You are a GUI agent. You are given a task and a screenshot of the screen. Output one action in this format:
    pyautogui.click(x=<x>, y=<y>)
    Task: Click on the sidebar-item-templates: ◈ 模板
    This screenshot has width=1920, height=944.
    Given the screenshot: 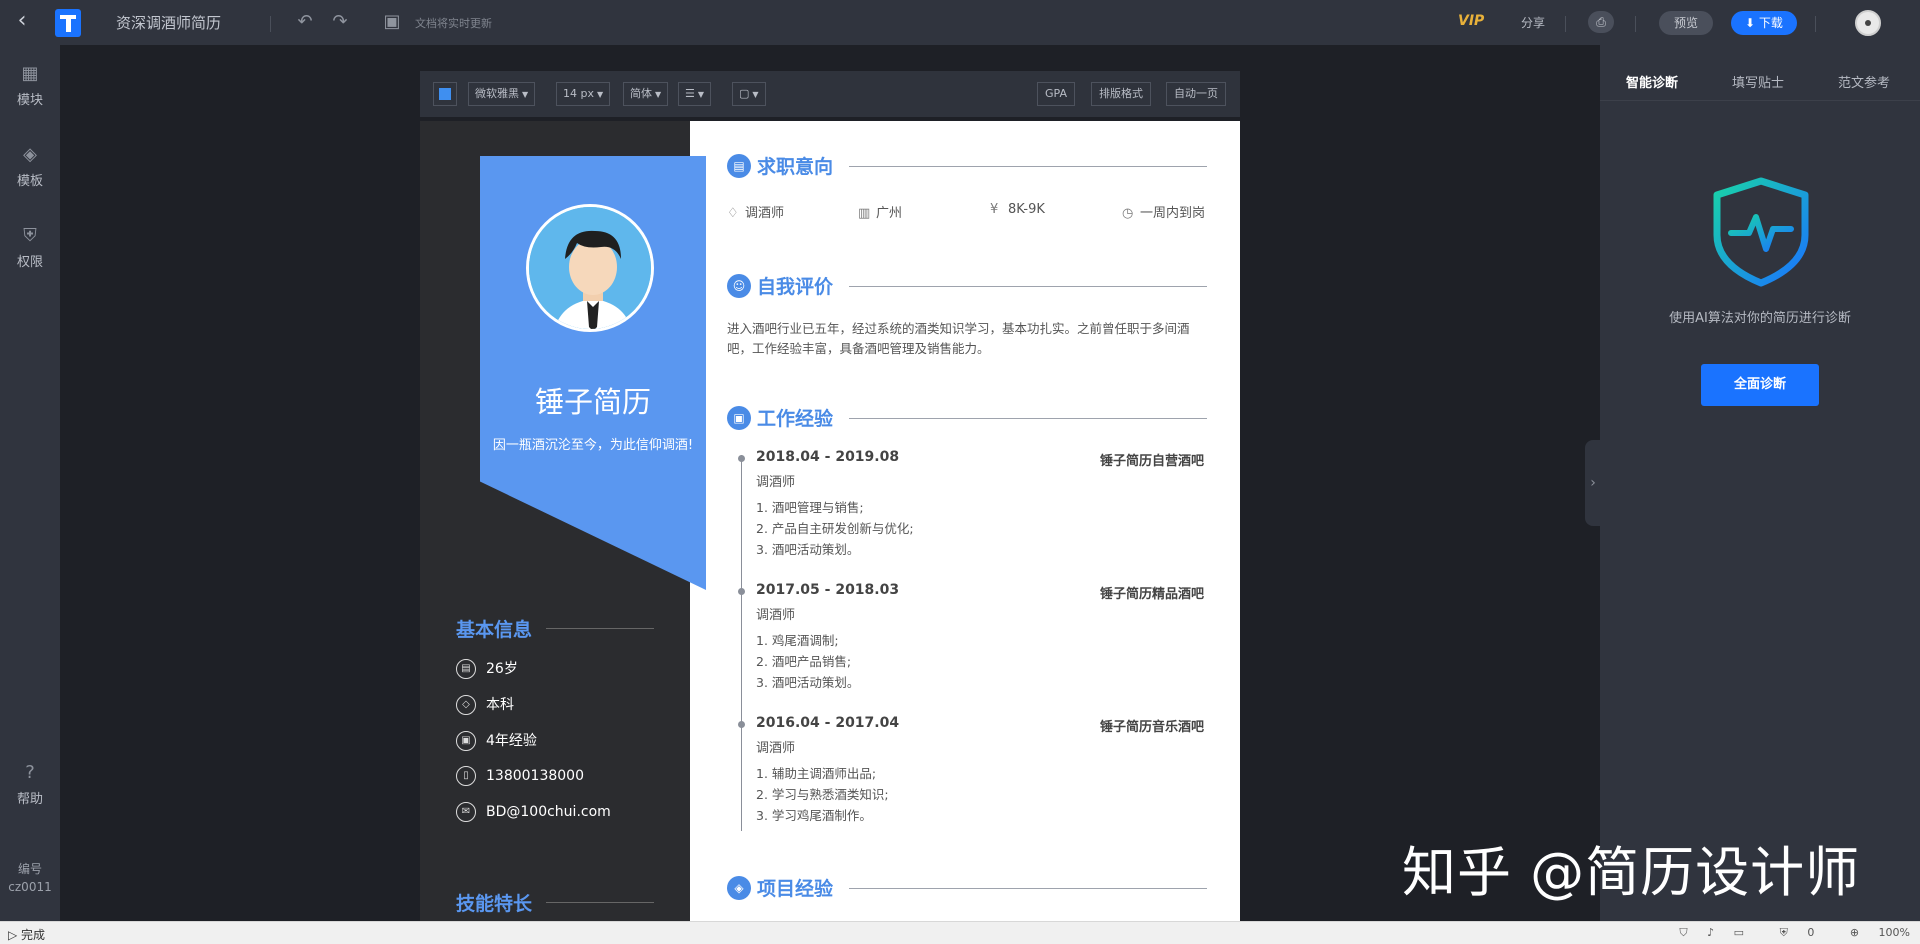 What is the action you would take?
    pyautogui.click(x=30, y=166)
    